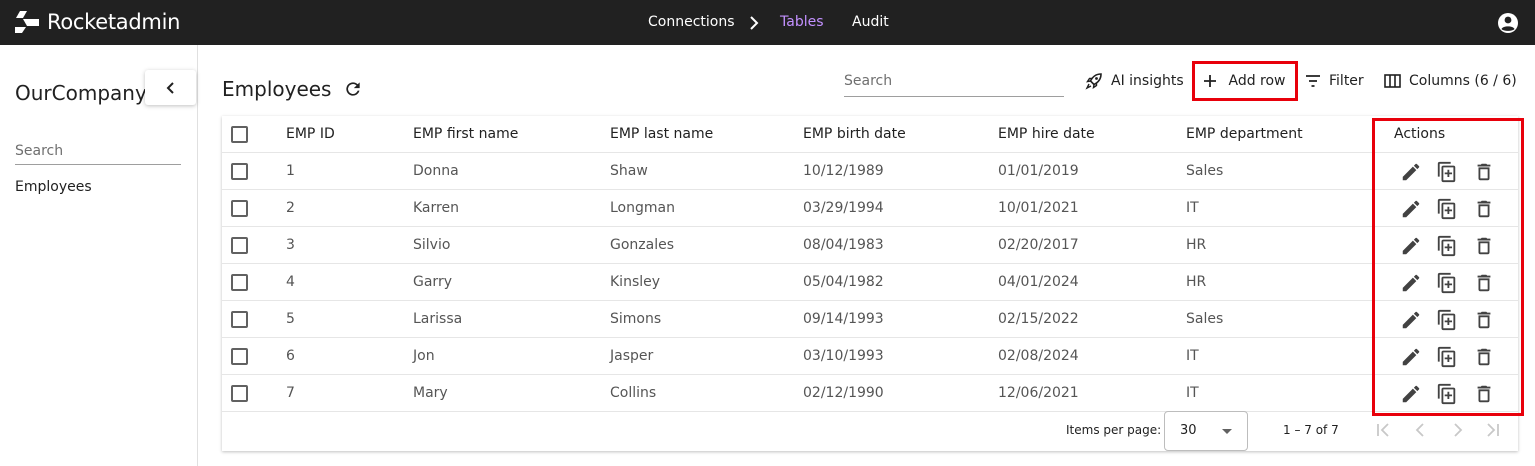 This screenshot has height=466, width=1535. What do you see at coordinates (1508, 23) in the screenshot?
I see `account-icon` at bounding box center [1508, 23].